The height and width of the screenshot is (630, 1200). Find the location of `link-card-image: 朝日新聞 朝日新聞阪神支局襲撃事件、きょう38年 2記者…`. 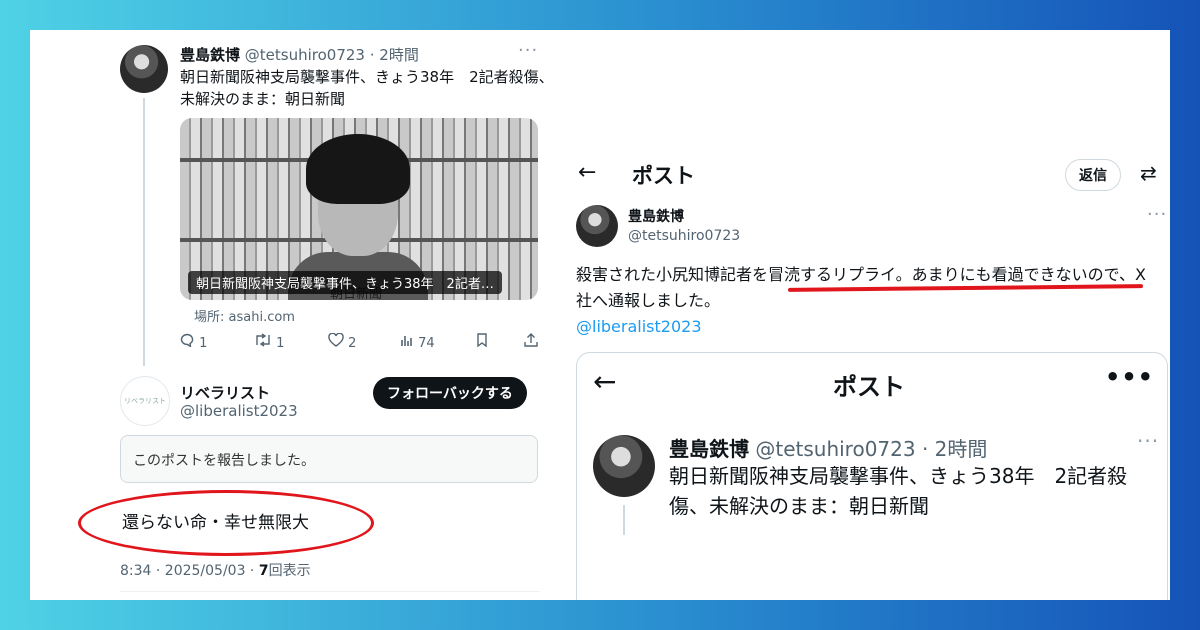

link-card-image: 朝日新聞 朝日新聞阪神支局襲撃事件、きょう38年 2記者… is located at coordinates (359, 209).